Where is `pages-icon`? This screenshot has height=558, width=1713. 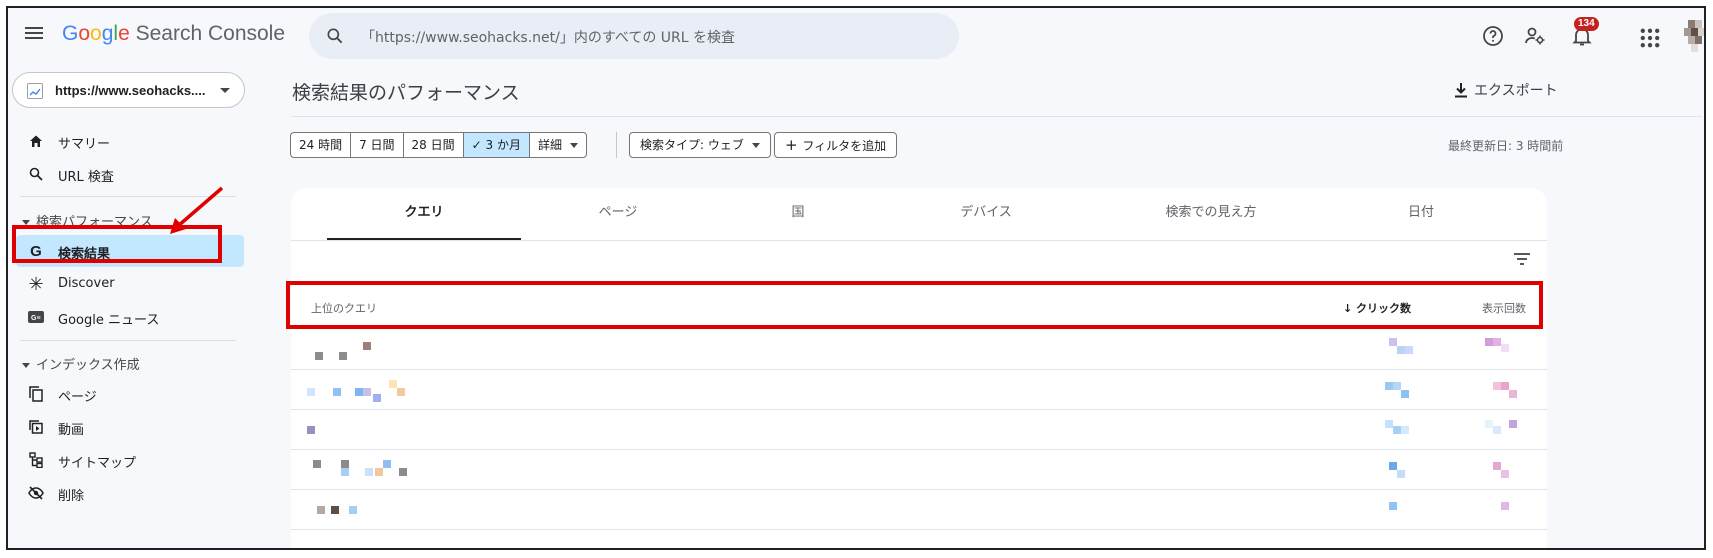 pages-icon is located at coordinates (36, 394).